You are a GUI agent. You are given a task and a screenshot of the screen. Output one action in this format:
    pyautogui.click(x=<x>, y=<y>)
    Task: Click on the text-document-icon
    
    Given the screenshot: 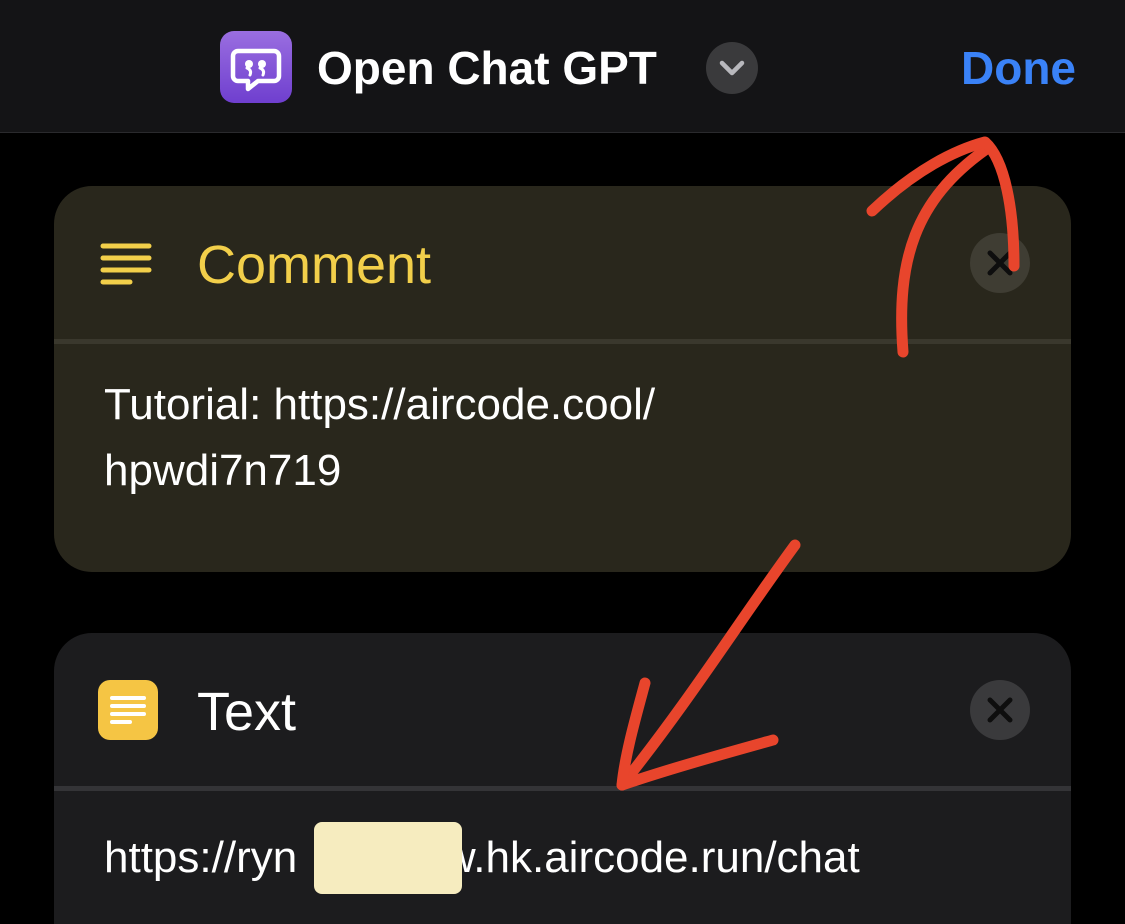 What is the action you would take?
    pyautogui.click(x=128, y=710)
    